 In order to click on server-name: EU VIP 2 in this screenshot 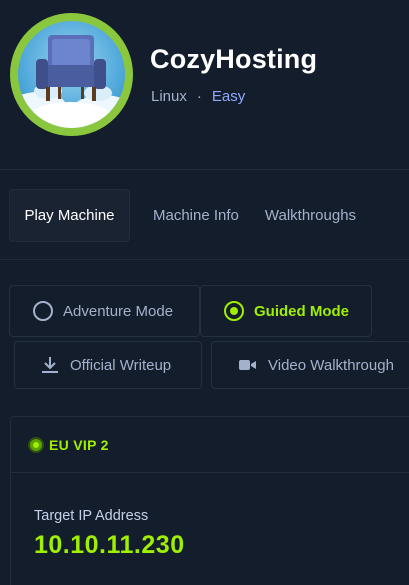, I will do `click(79, 444)`.